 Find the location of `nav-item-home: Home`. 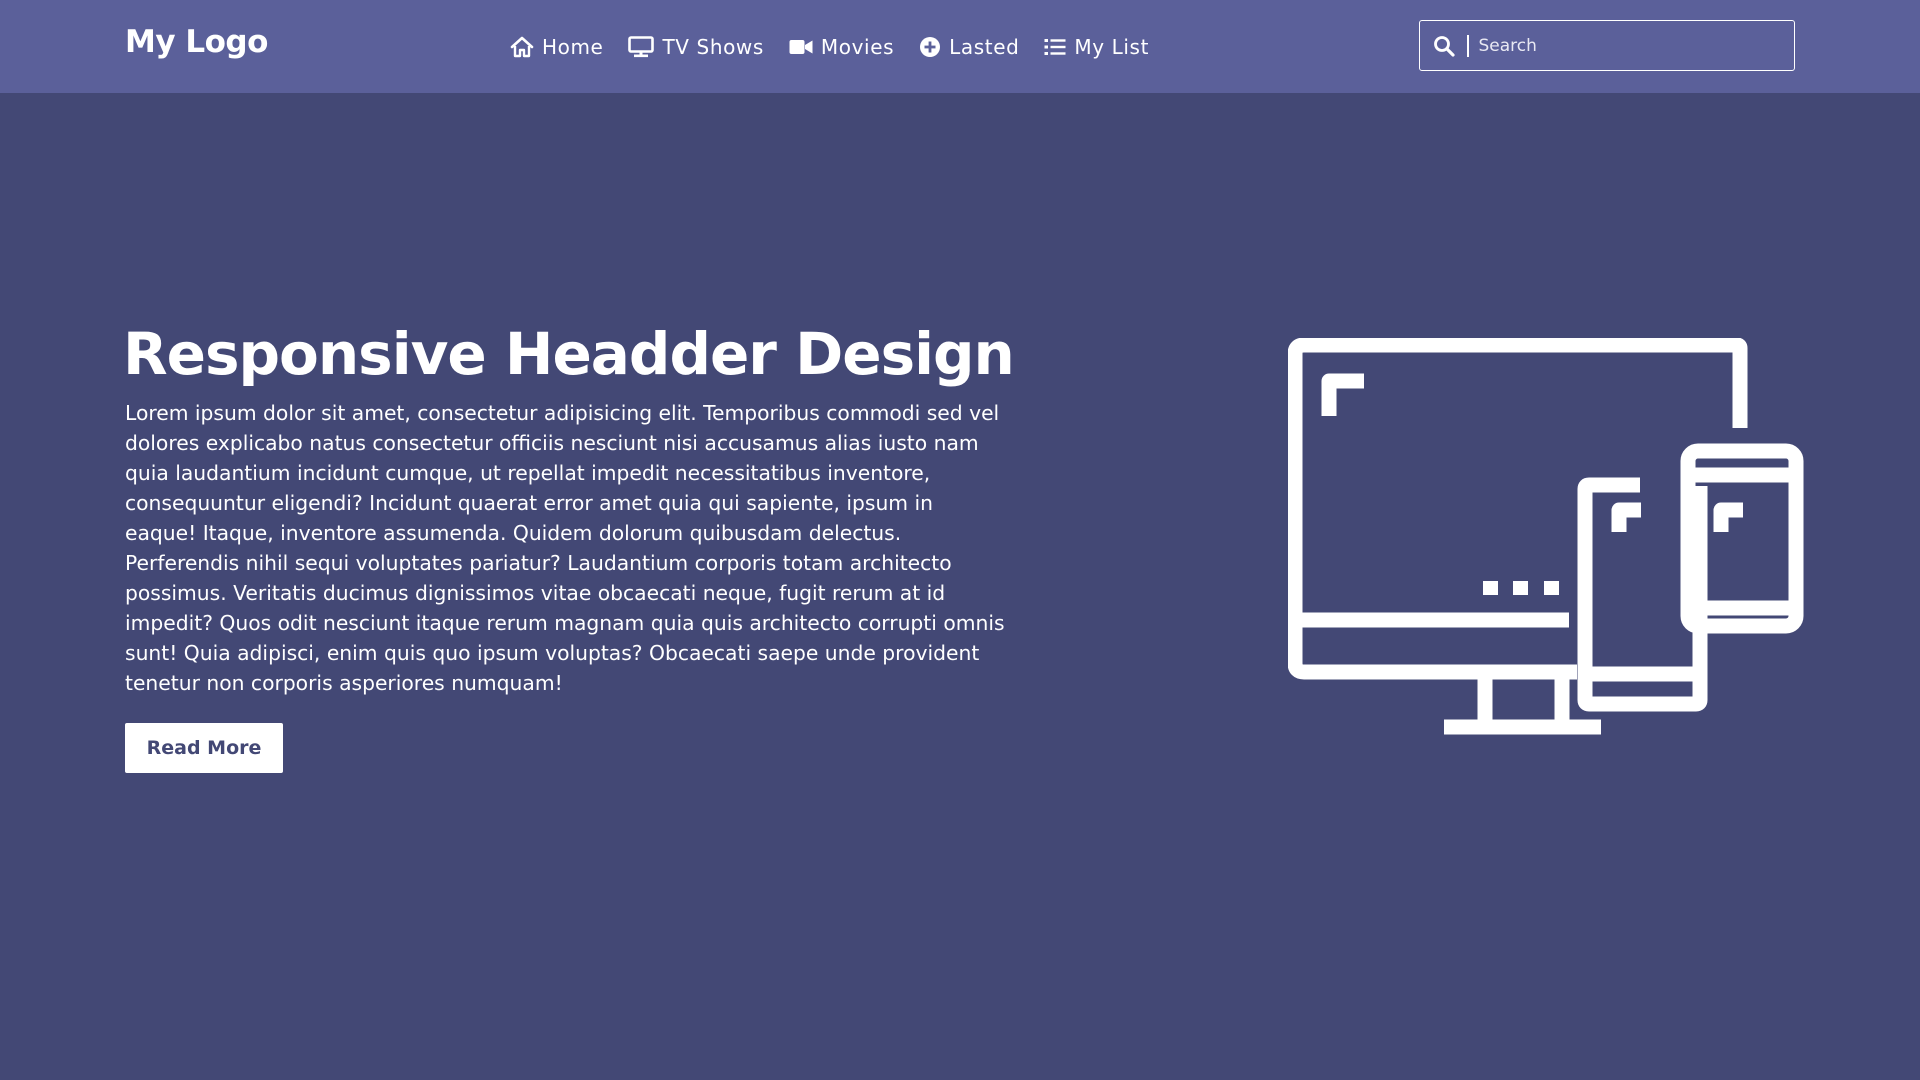

nav-item-home: Home is located at coordinates (556, 46).